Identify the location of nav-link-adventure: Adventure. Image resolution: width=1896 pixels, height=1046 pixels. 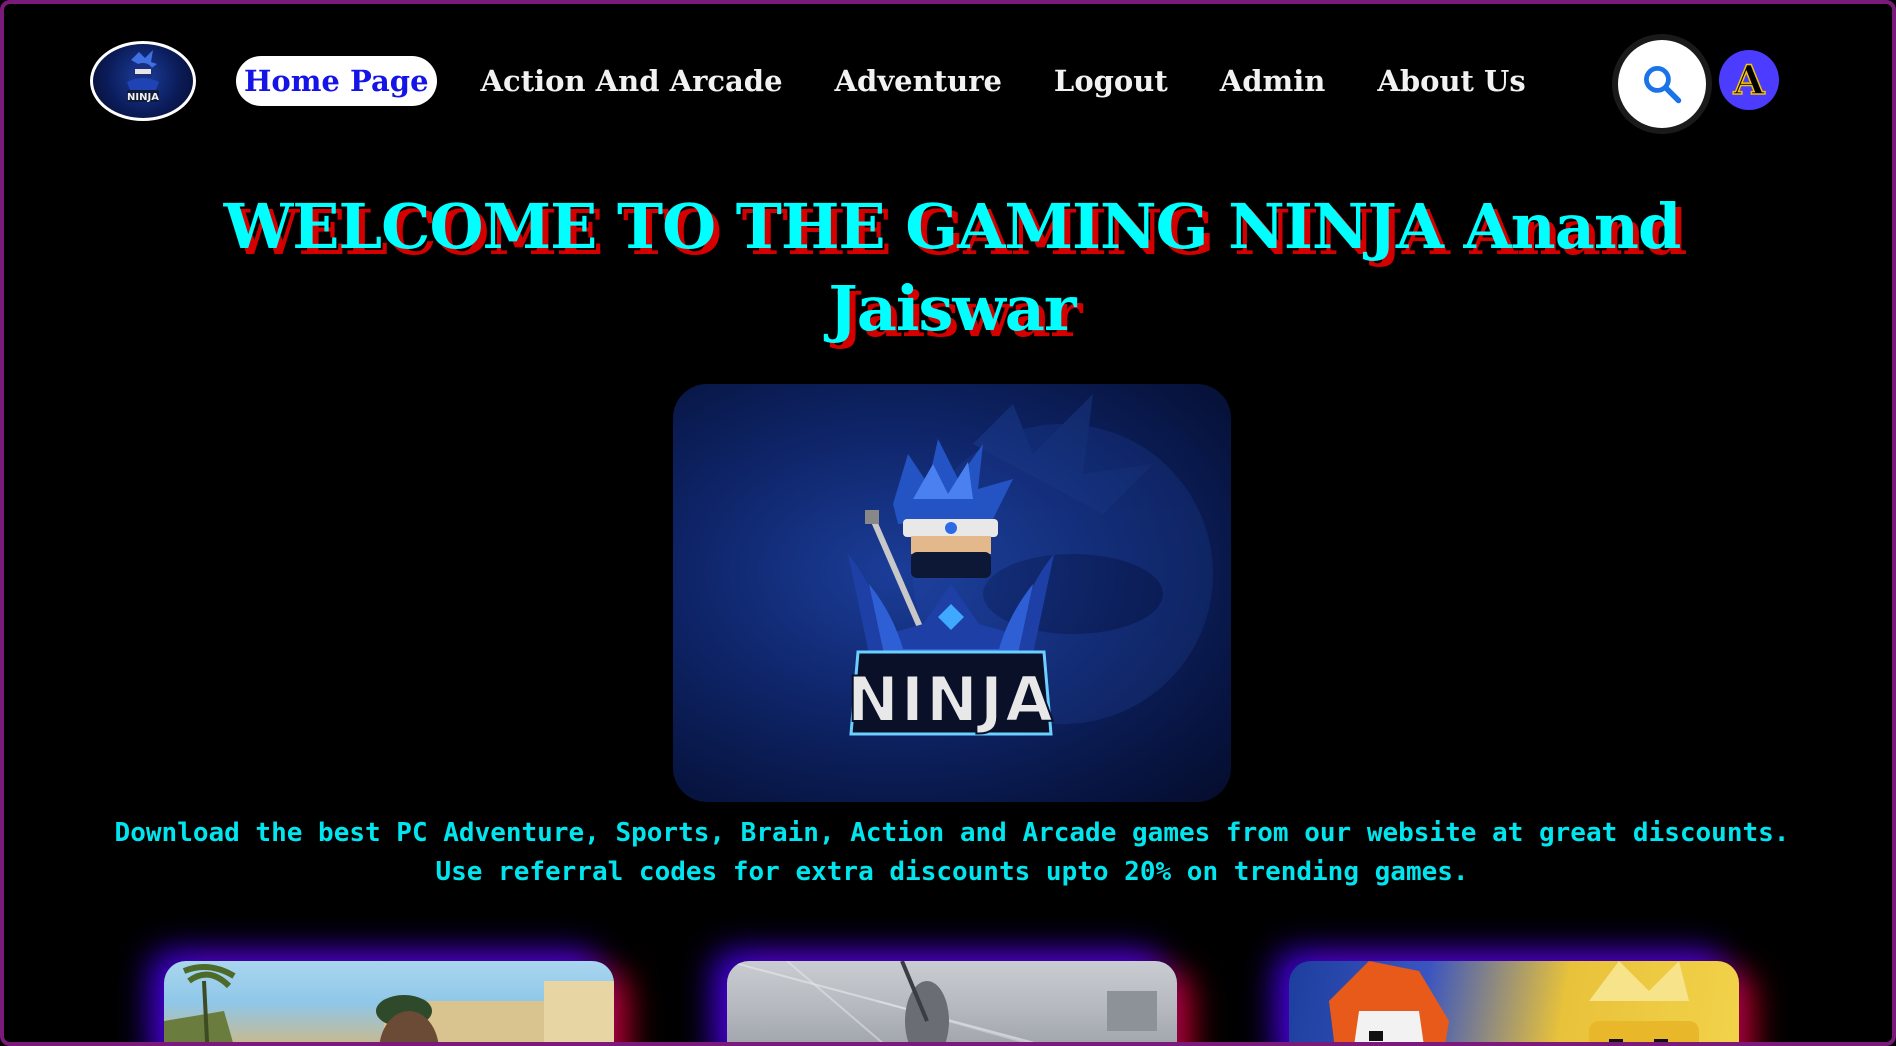
(918, 81).